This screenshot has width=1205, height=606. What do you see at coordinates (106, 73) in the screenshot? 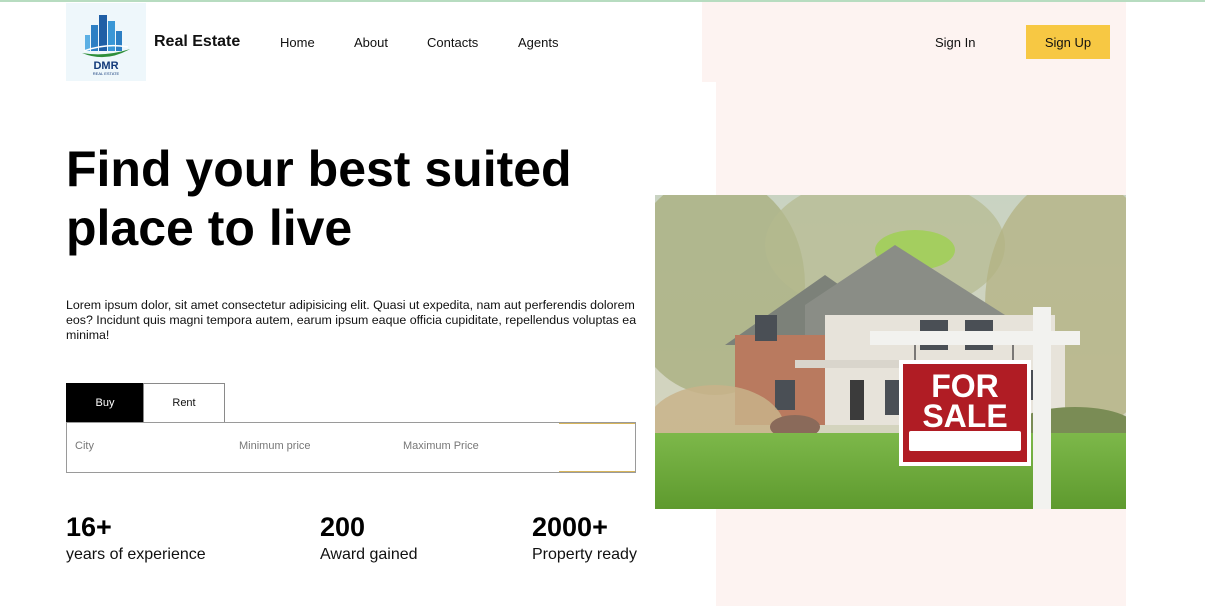
I see `logo-subtext: REAL ESTATE` at bounding box center [106, 73].